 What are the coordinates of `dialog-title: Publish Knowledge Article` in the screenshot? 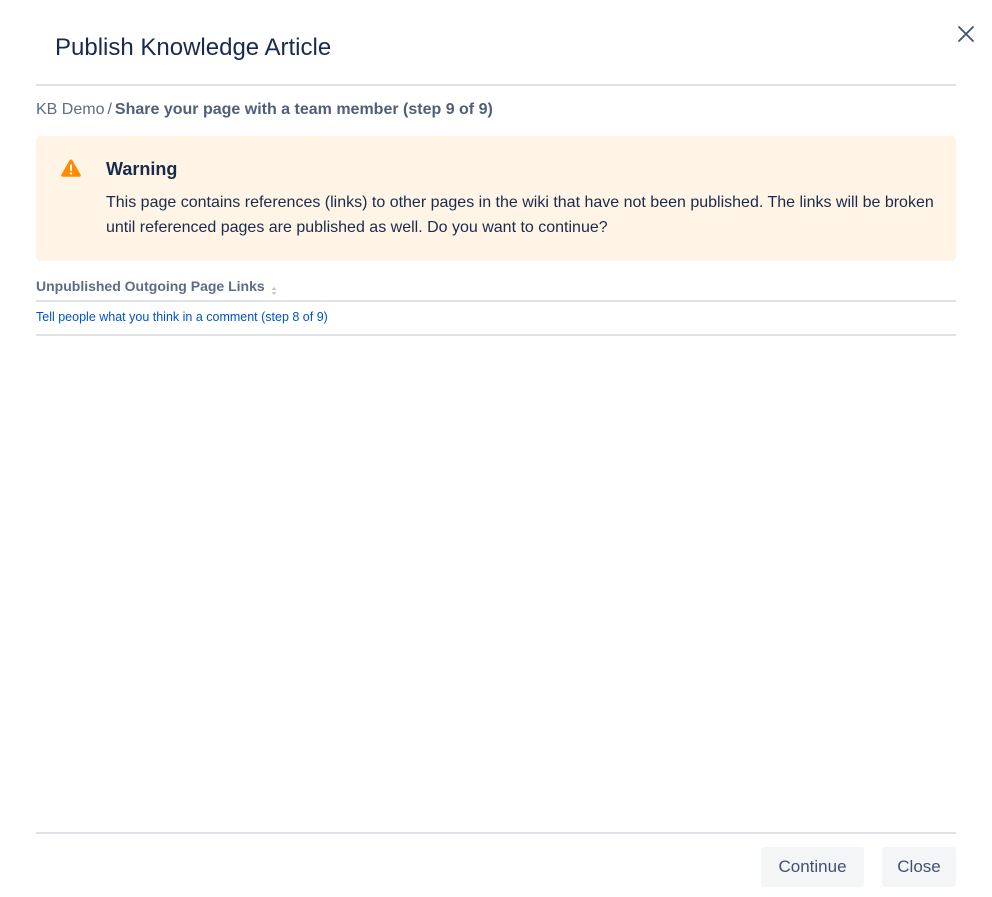 It's located at (193, 47).